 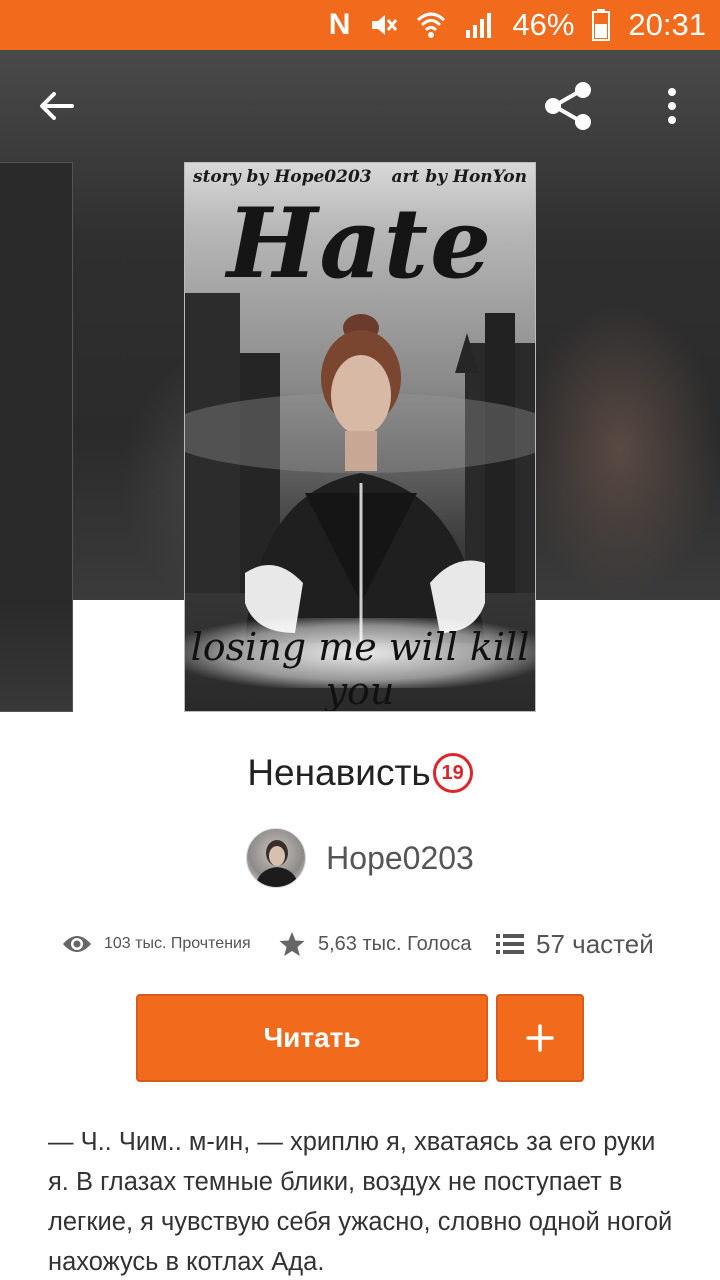 What do you see at coordinates (339, 24) in the screenshot?
I see `nfc-icon: N` at bounding box center [339, 24].